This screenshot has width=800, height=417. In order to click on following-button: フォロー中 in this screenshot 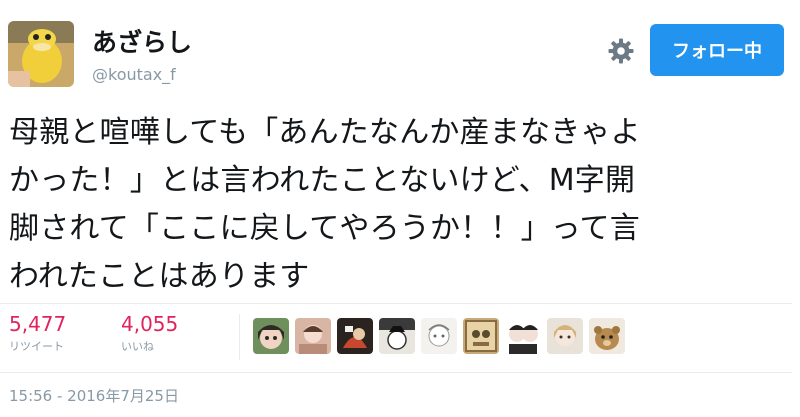, I will do `click(717, 50)`.